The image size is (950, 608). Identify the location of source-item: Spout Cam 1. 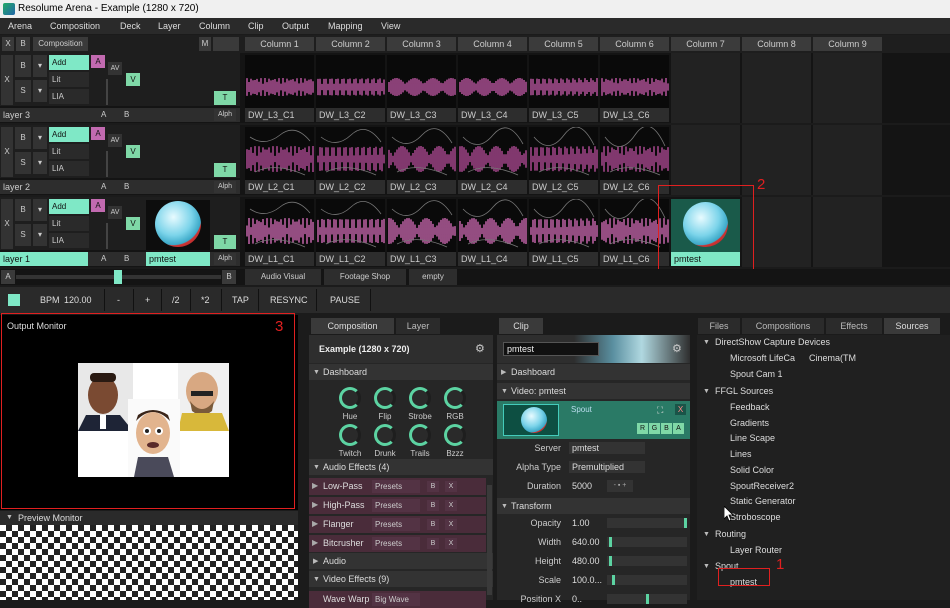
(756, 374).